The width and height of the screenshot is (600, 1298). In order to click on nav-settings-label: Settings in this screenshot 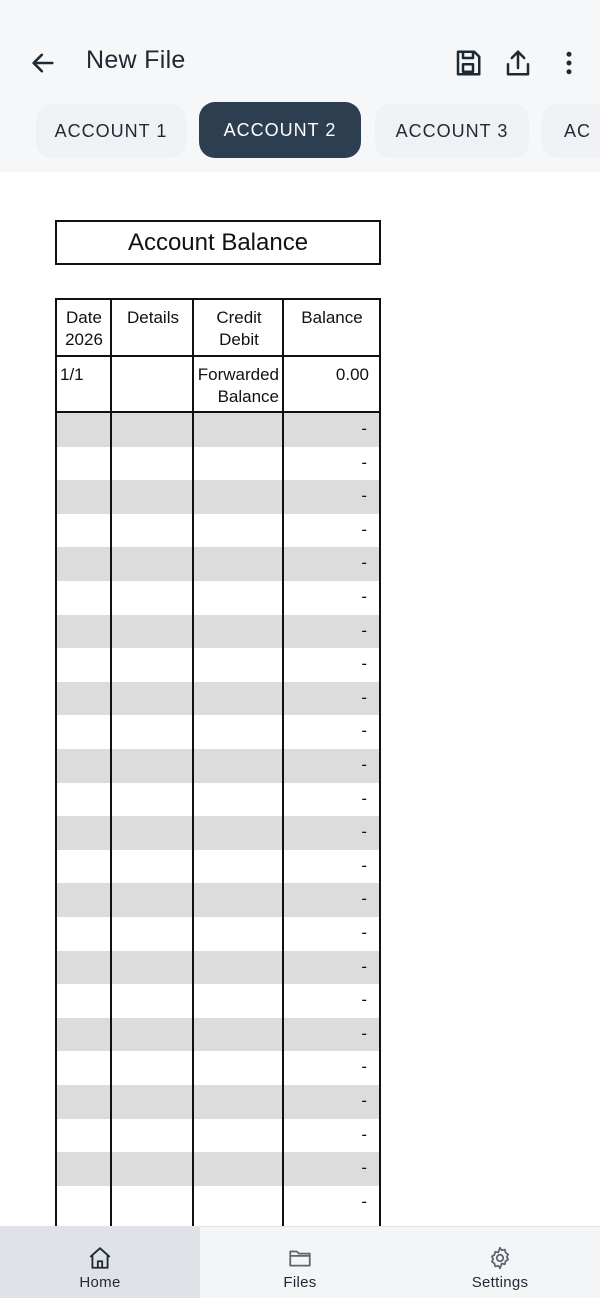, I will do `click(500, 1282)`.